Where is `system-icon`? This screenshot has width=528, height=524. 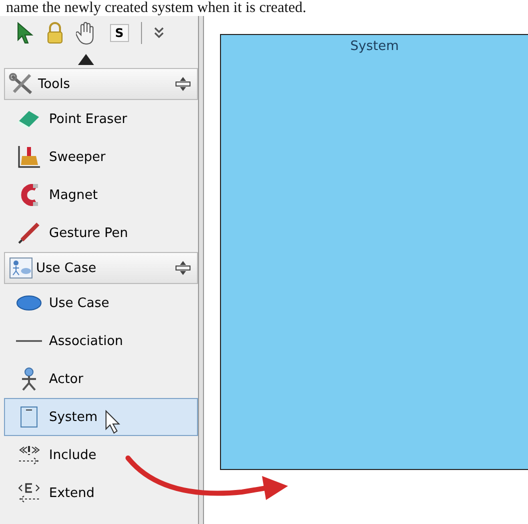
system-icon is located at coordinates (29, 417).